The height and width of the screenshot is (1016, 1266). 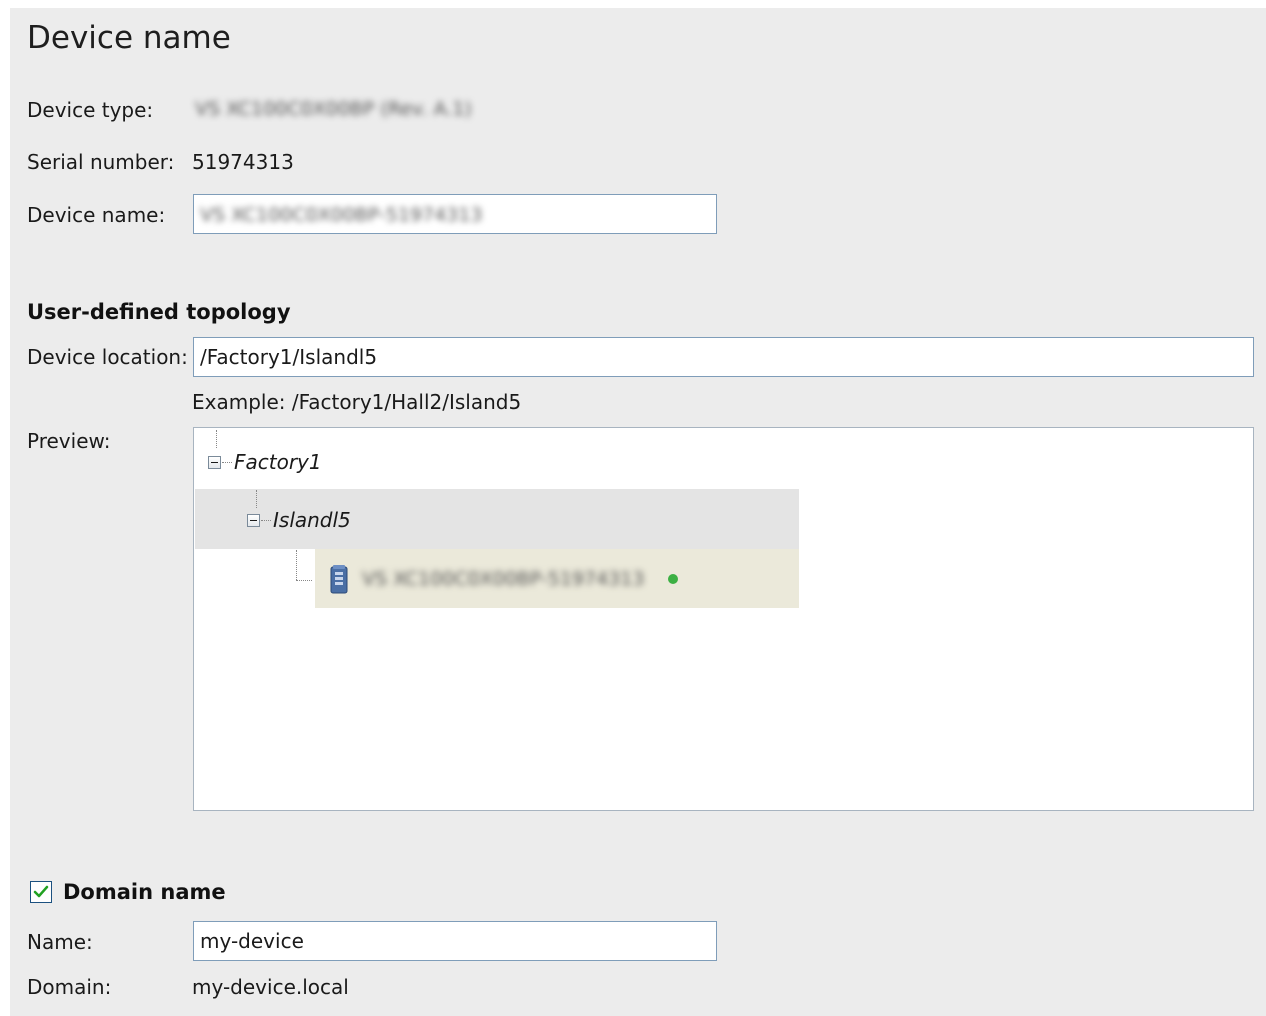 What do you see at coordinates (101, 162) in the screenshot?
I see `serial-number-label: Serial number:` at bounding box center [101, 162].